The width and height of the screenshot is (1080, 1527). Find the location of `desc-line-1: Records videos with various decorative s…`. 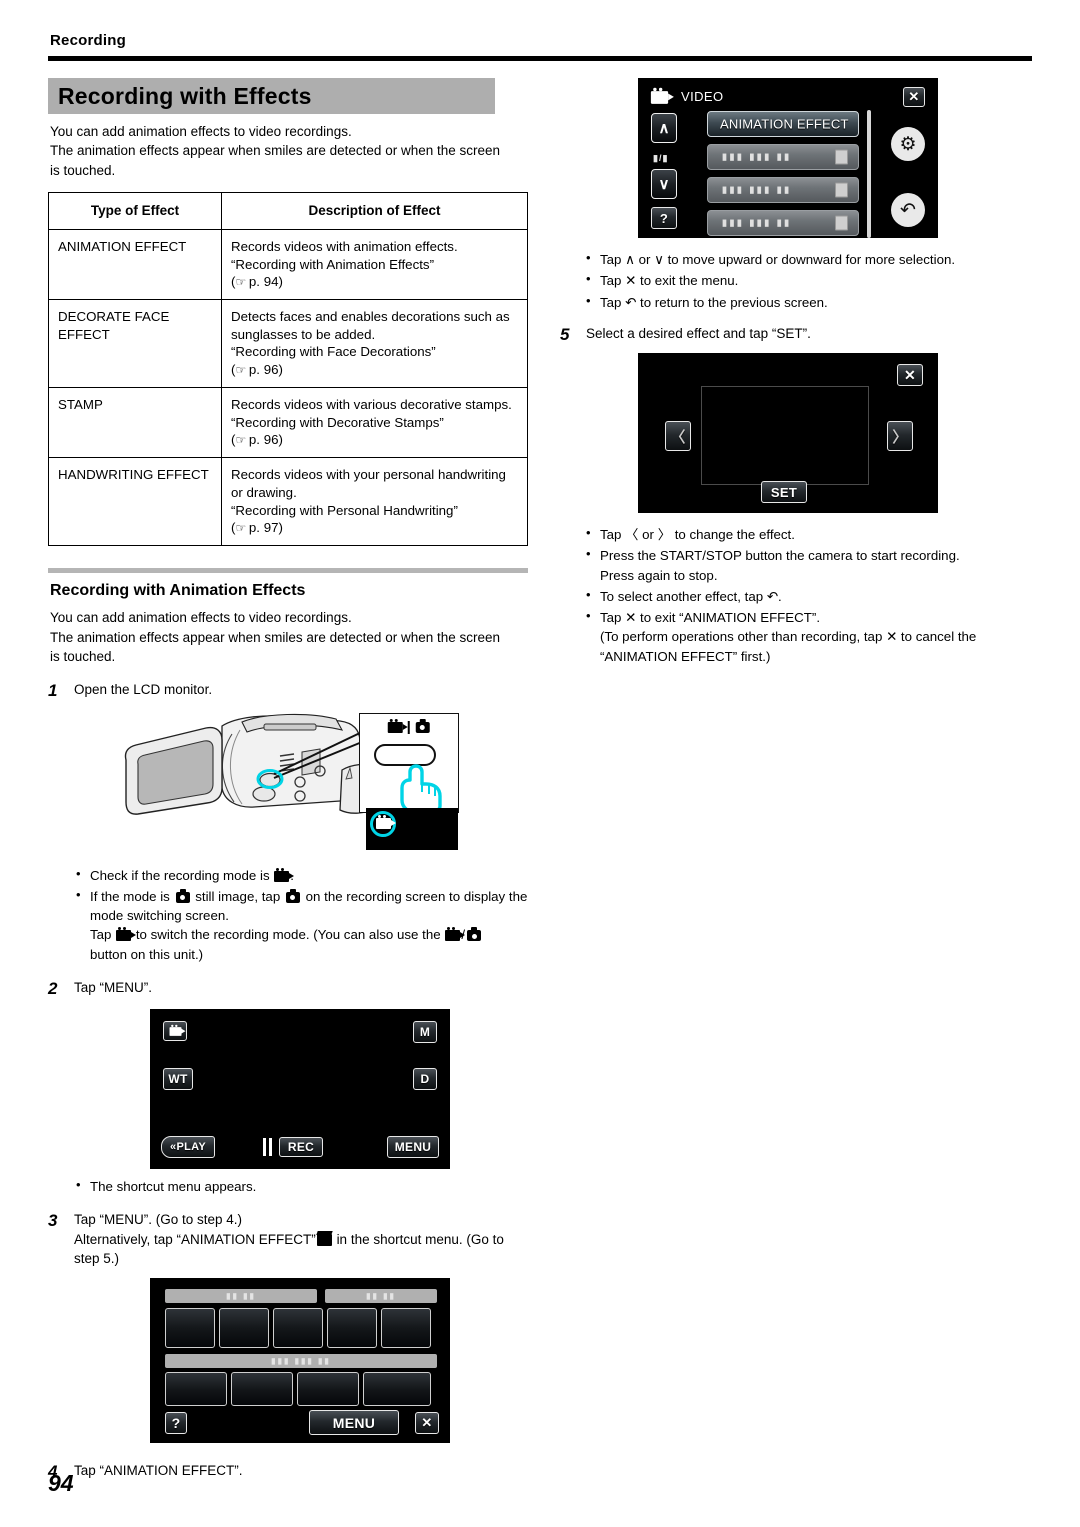

desc-line-1: Records videos with various decorative s… is located at coordinates (371, 405).